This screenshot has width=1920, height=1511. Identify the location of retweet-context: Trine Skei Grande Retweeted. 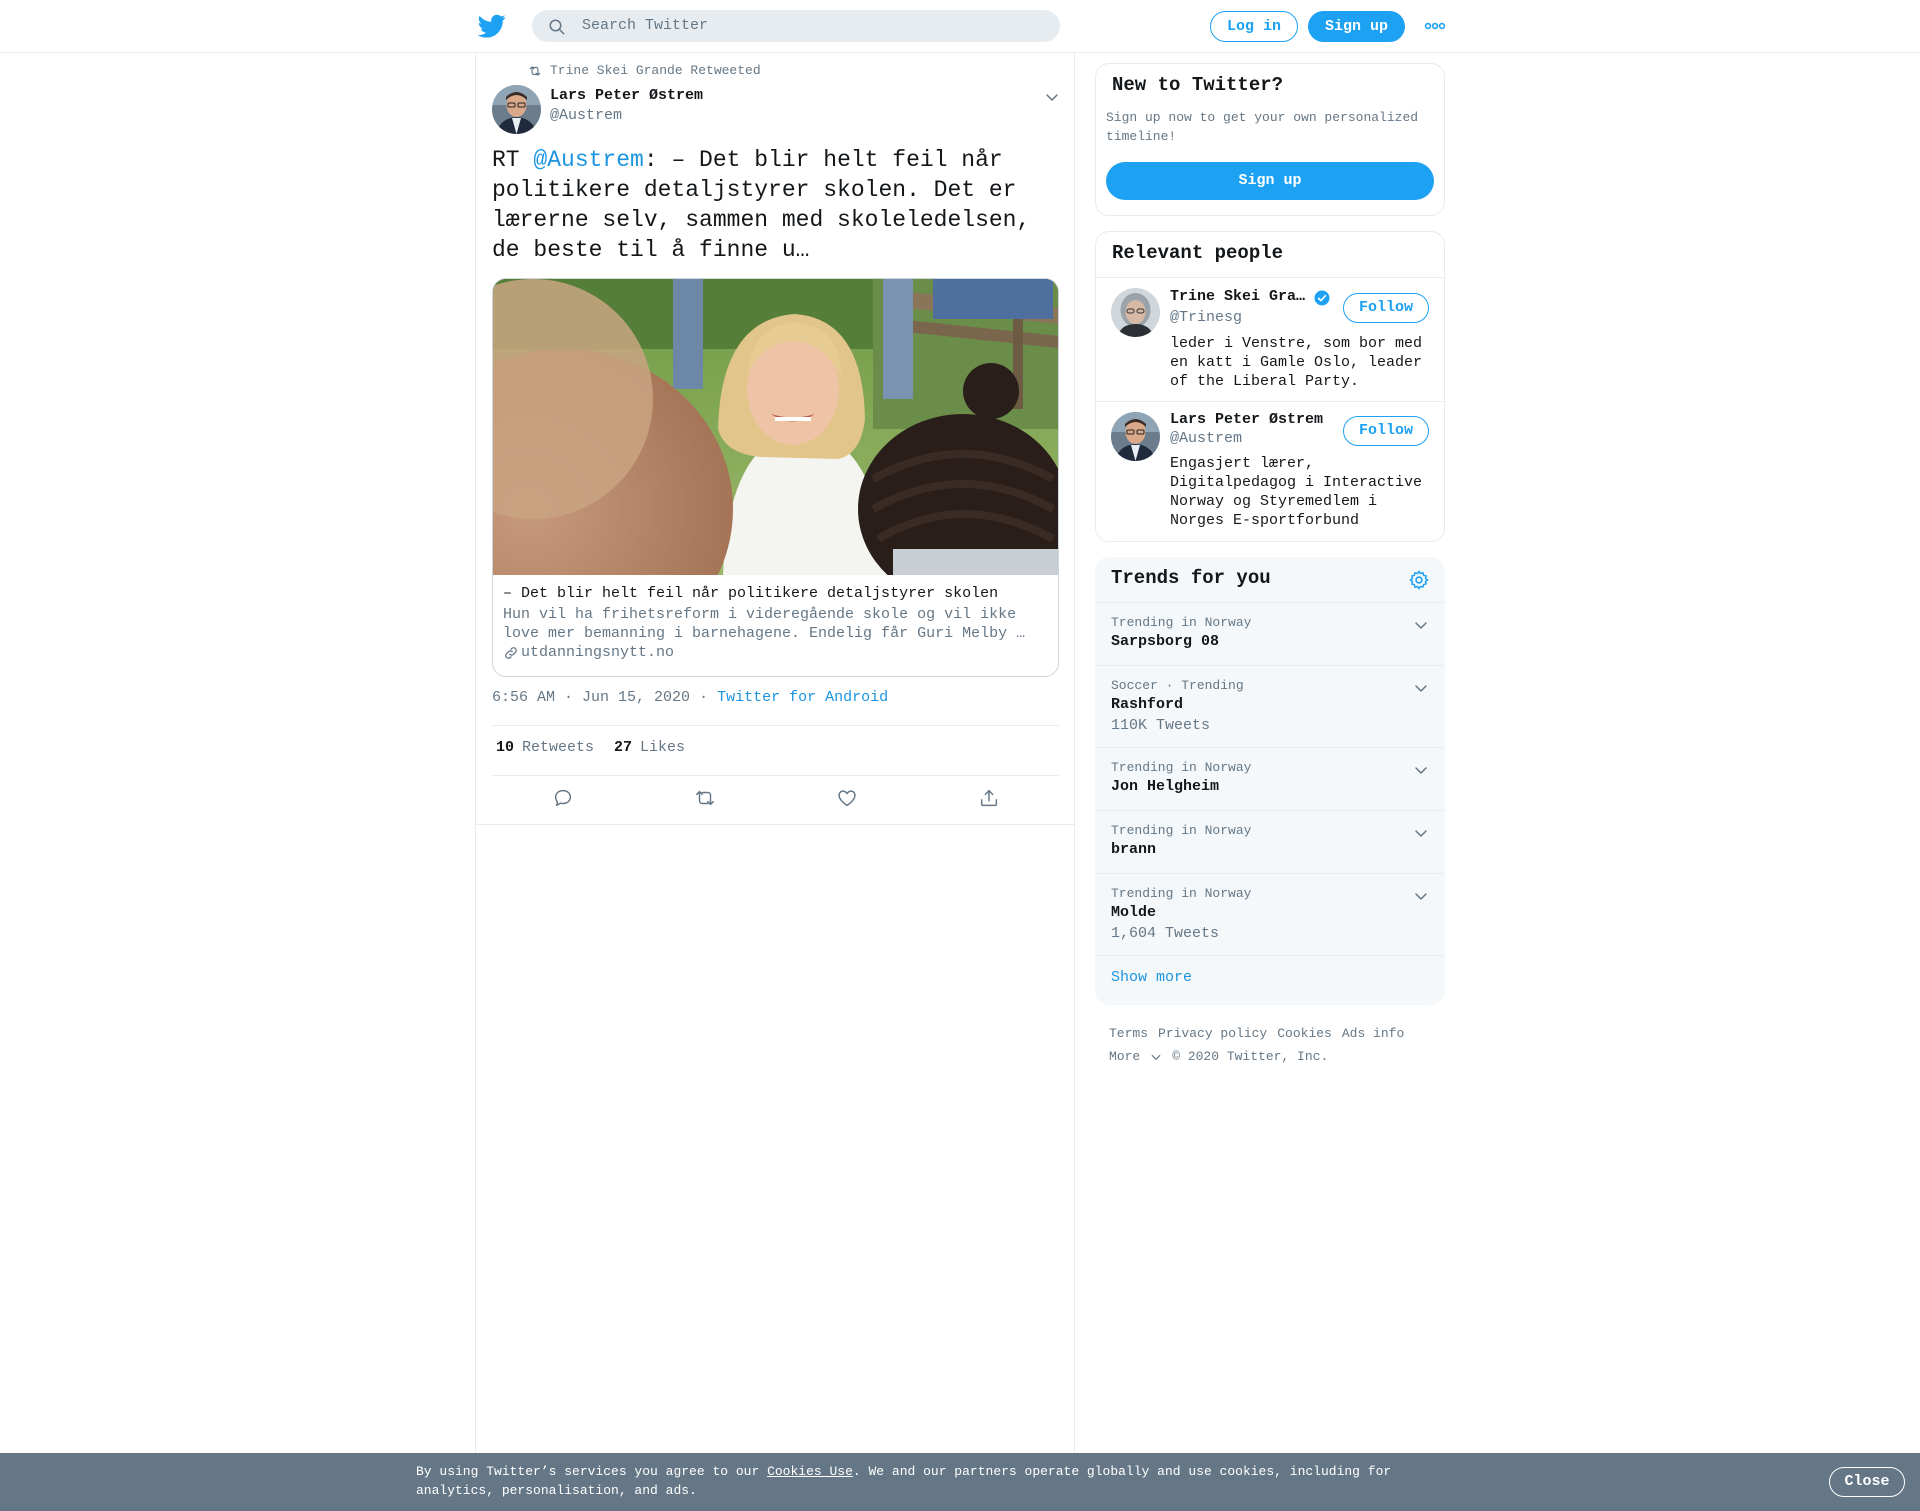
(644, 70).